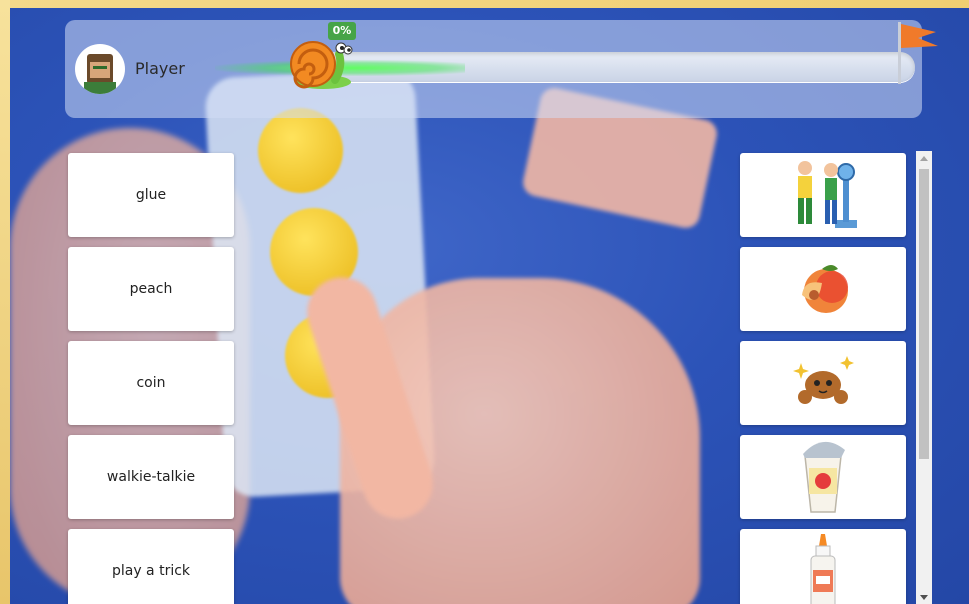  What do you see at coordinates (160, 68) in the screenshot?
I see `player-name: Player` at bounding box center [160, 68].